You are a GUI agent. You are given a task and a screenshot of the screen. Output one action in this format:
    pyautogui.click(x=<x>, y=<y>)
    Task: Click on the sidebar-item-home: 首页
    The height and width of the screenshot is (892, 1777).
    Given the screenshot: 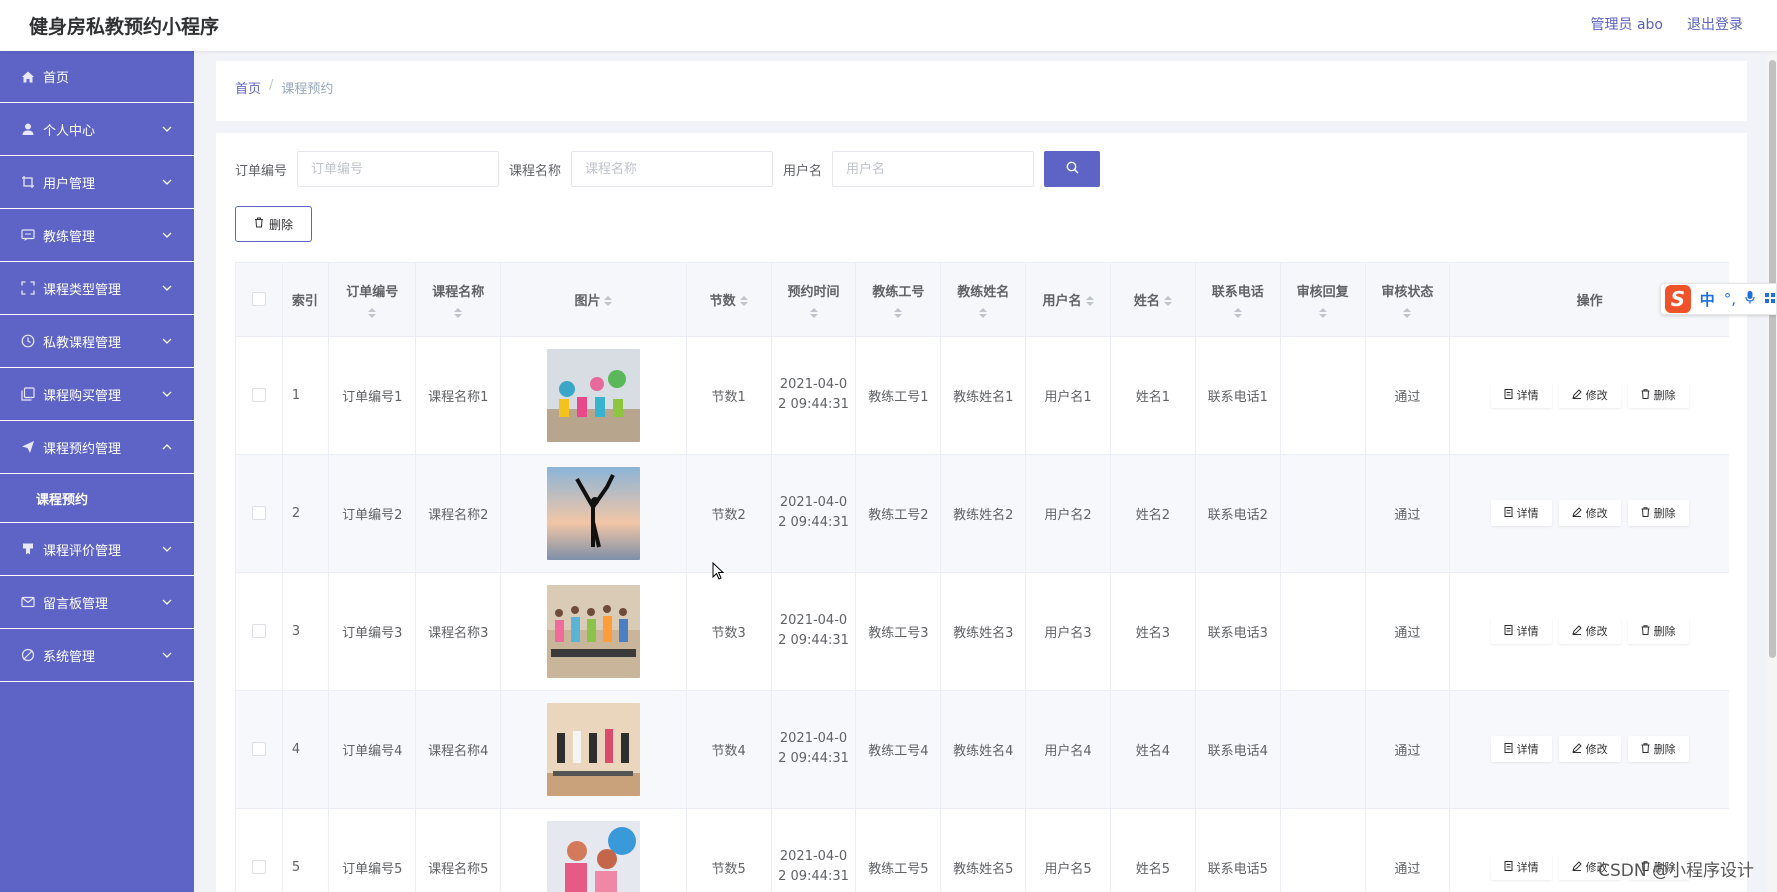 What is the action you would take?
    pyautogui.click(x=97, y=77)
    